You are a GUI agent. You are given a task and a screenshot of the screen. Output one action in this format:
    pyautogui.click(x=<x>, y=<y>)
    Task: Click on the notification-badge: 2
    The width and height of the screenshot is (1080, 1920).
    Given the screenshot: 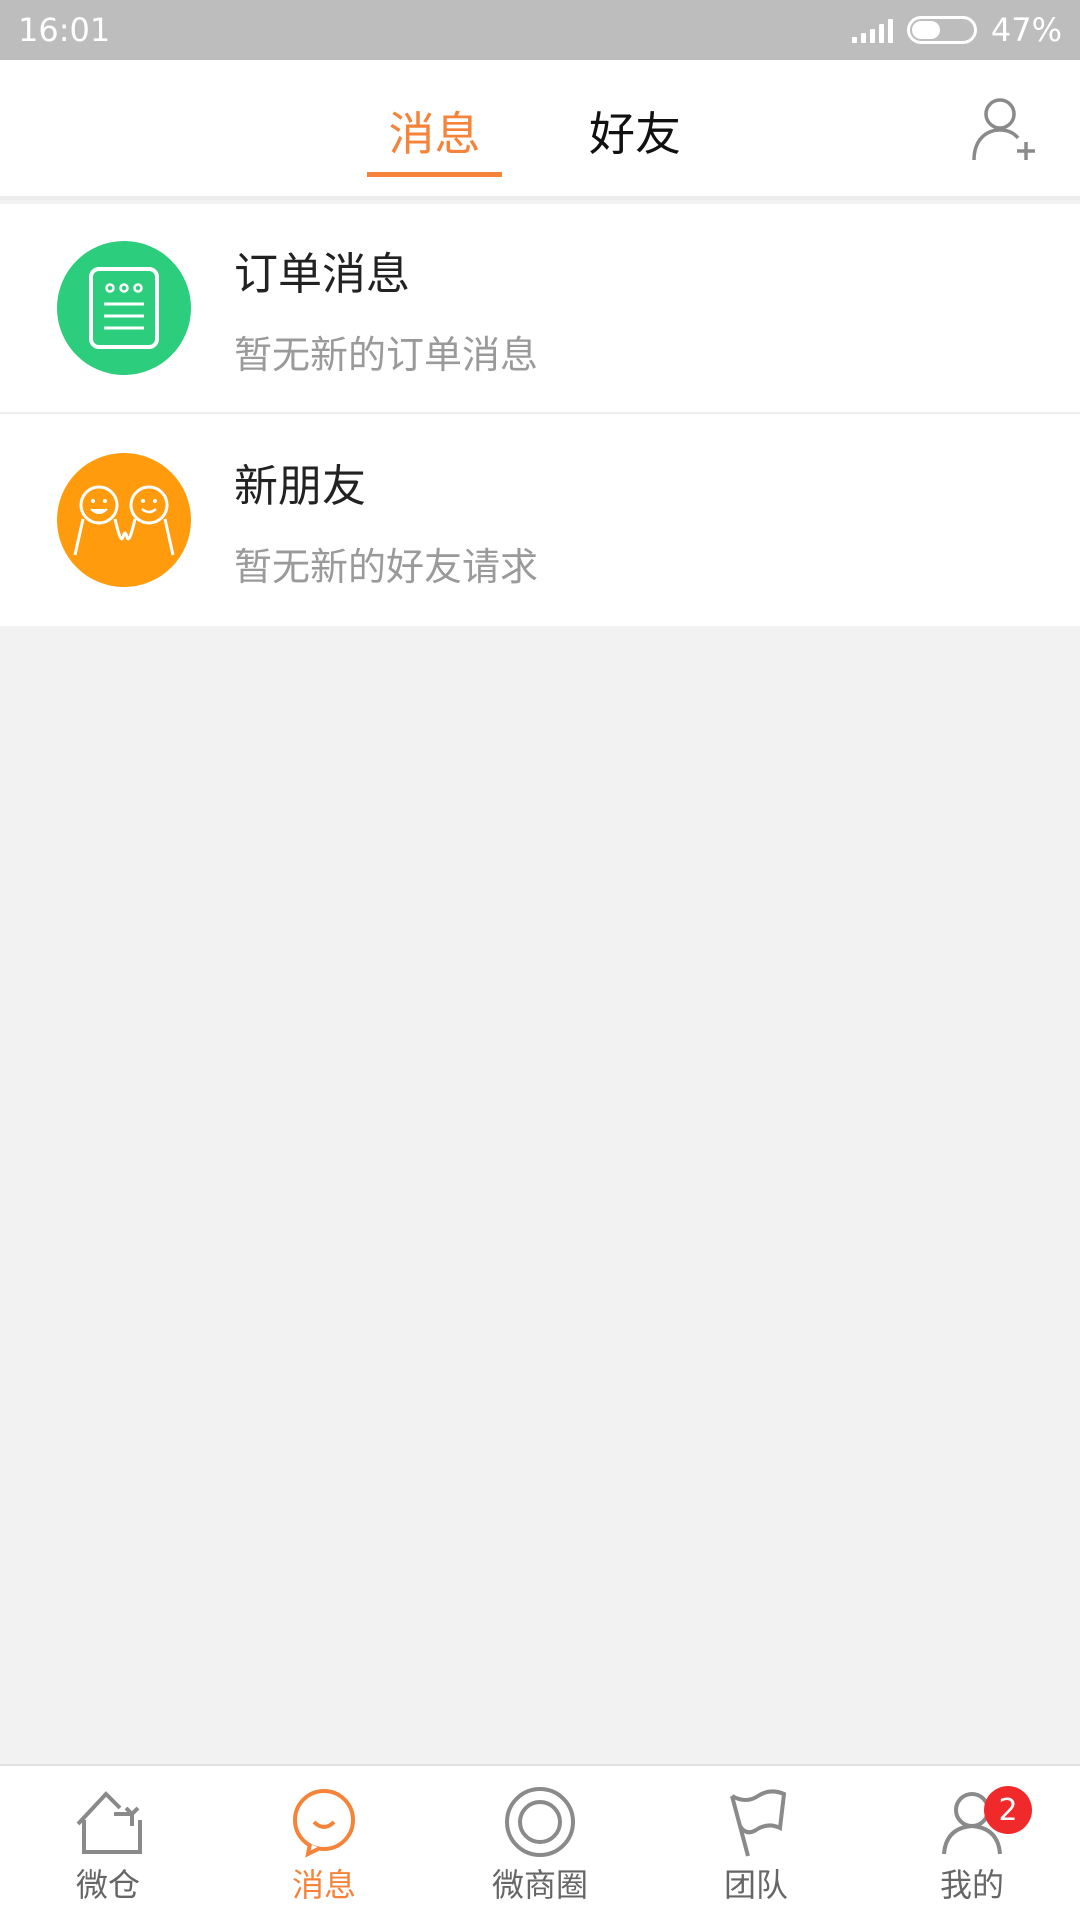 What is the action you would take?
    pyautogui.click(x=1008, y=1810)
    